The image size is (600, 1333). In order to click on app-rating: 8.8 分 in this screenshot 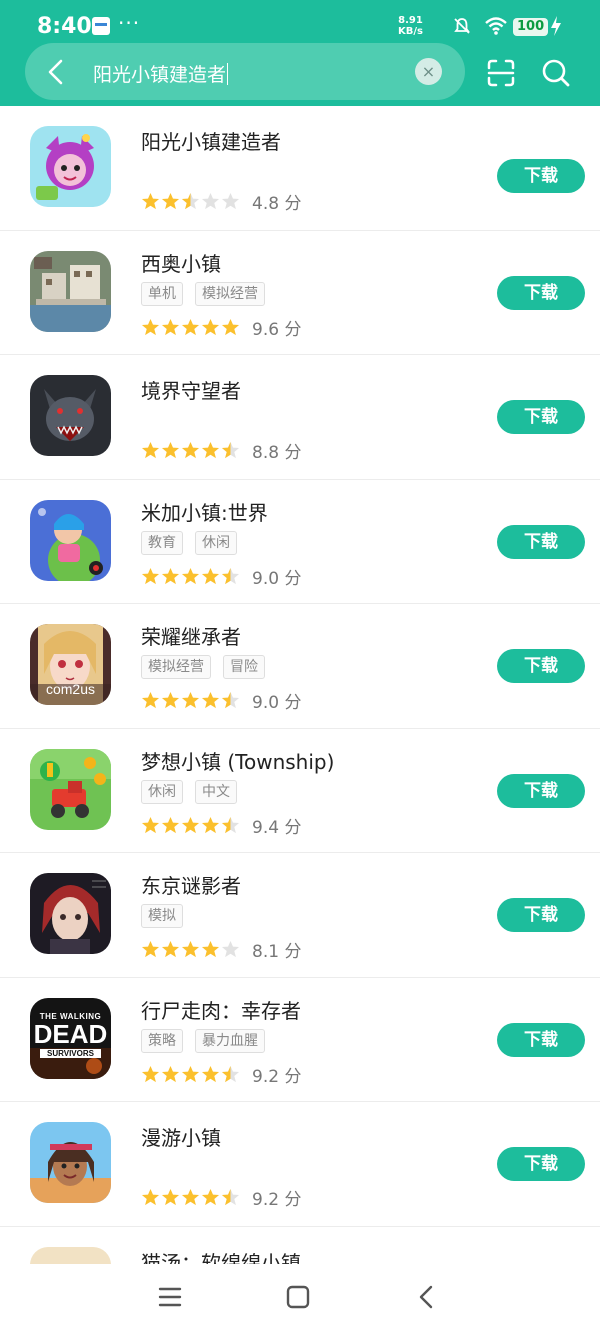, I will do `click(221, 450)`.